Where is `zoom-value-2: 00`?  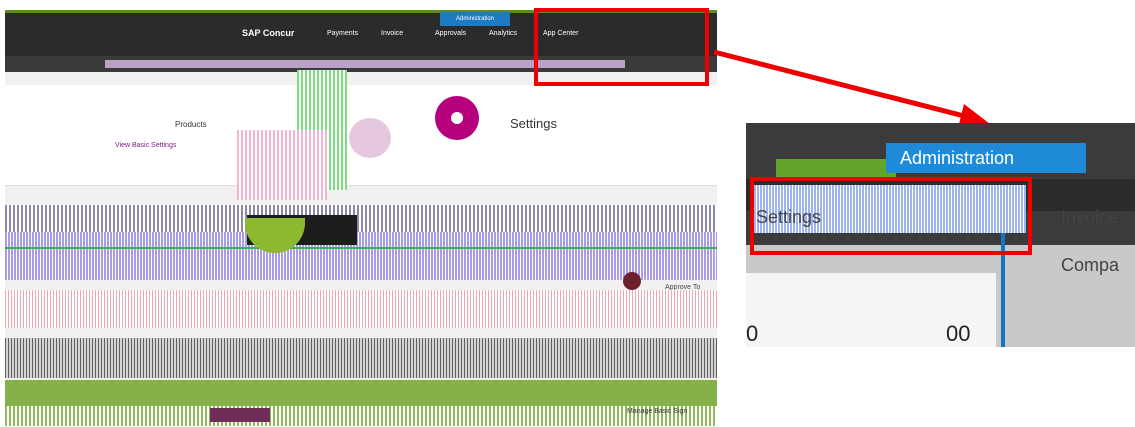 zoom-value-2: 00 is located at coordinates (958, 333).